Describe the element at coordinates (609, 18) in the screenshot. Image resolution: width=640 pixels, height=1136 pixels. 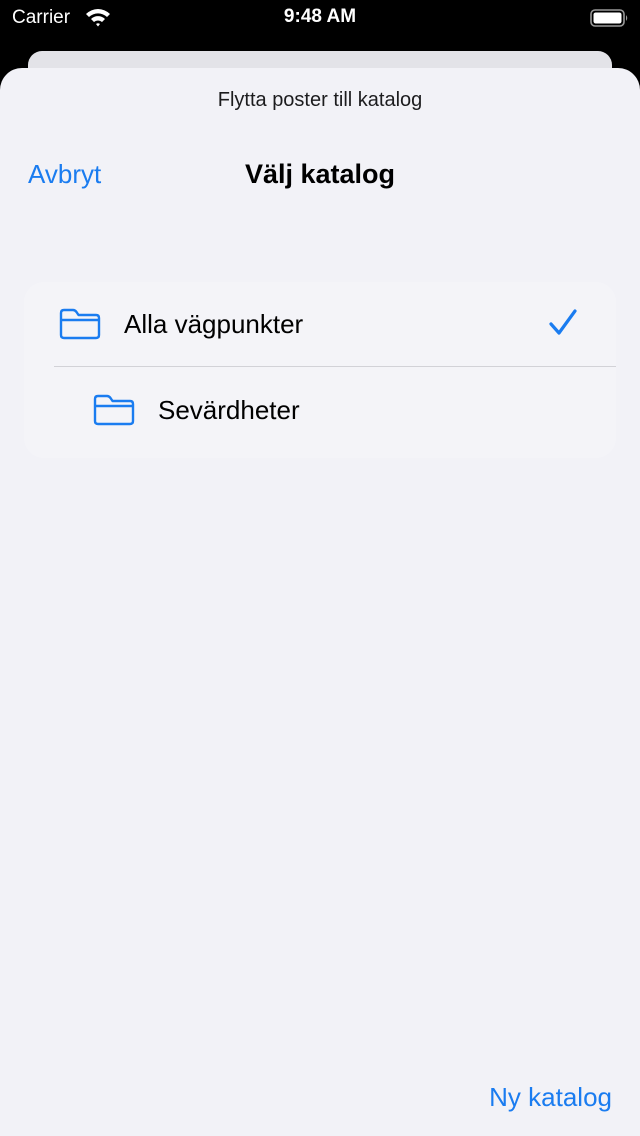
I see `battery-icon` at that location.